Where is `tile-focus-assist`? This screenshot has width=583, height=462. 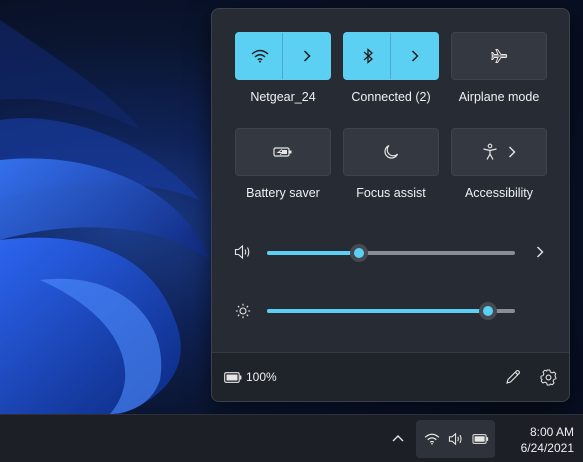 tile-focus-assist is located at coordinates (391, 152).